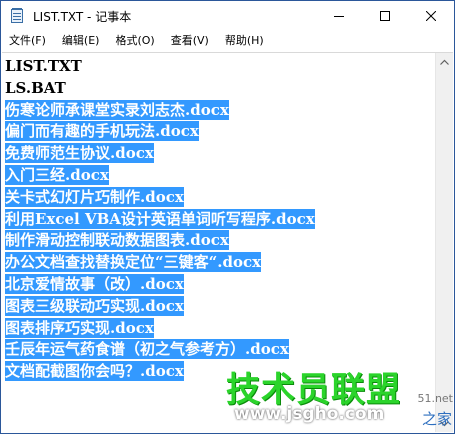 Image resolution: width=455 pixels, height=434 pixels. What do you see at coordinates (79, 327) in the screenshot?
I see `text-line-content: 图表排序巧实现.docx` at bounding box center [79, 327].